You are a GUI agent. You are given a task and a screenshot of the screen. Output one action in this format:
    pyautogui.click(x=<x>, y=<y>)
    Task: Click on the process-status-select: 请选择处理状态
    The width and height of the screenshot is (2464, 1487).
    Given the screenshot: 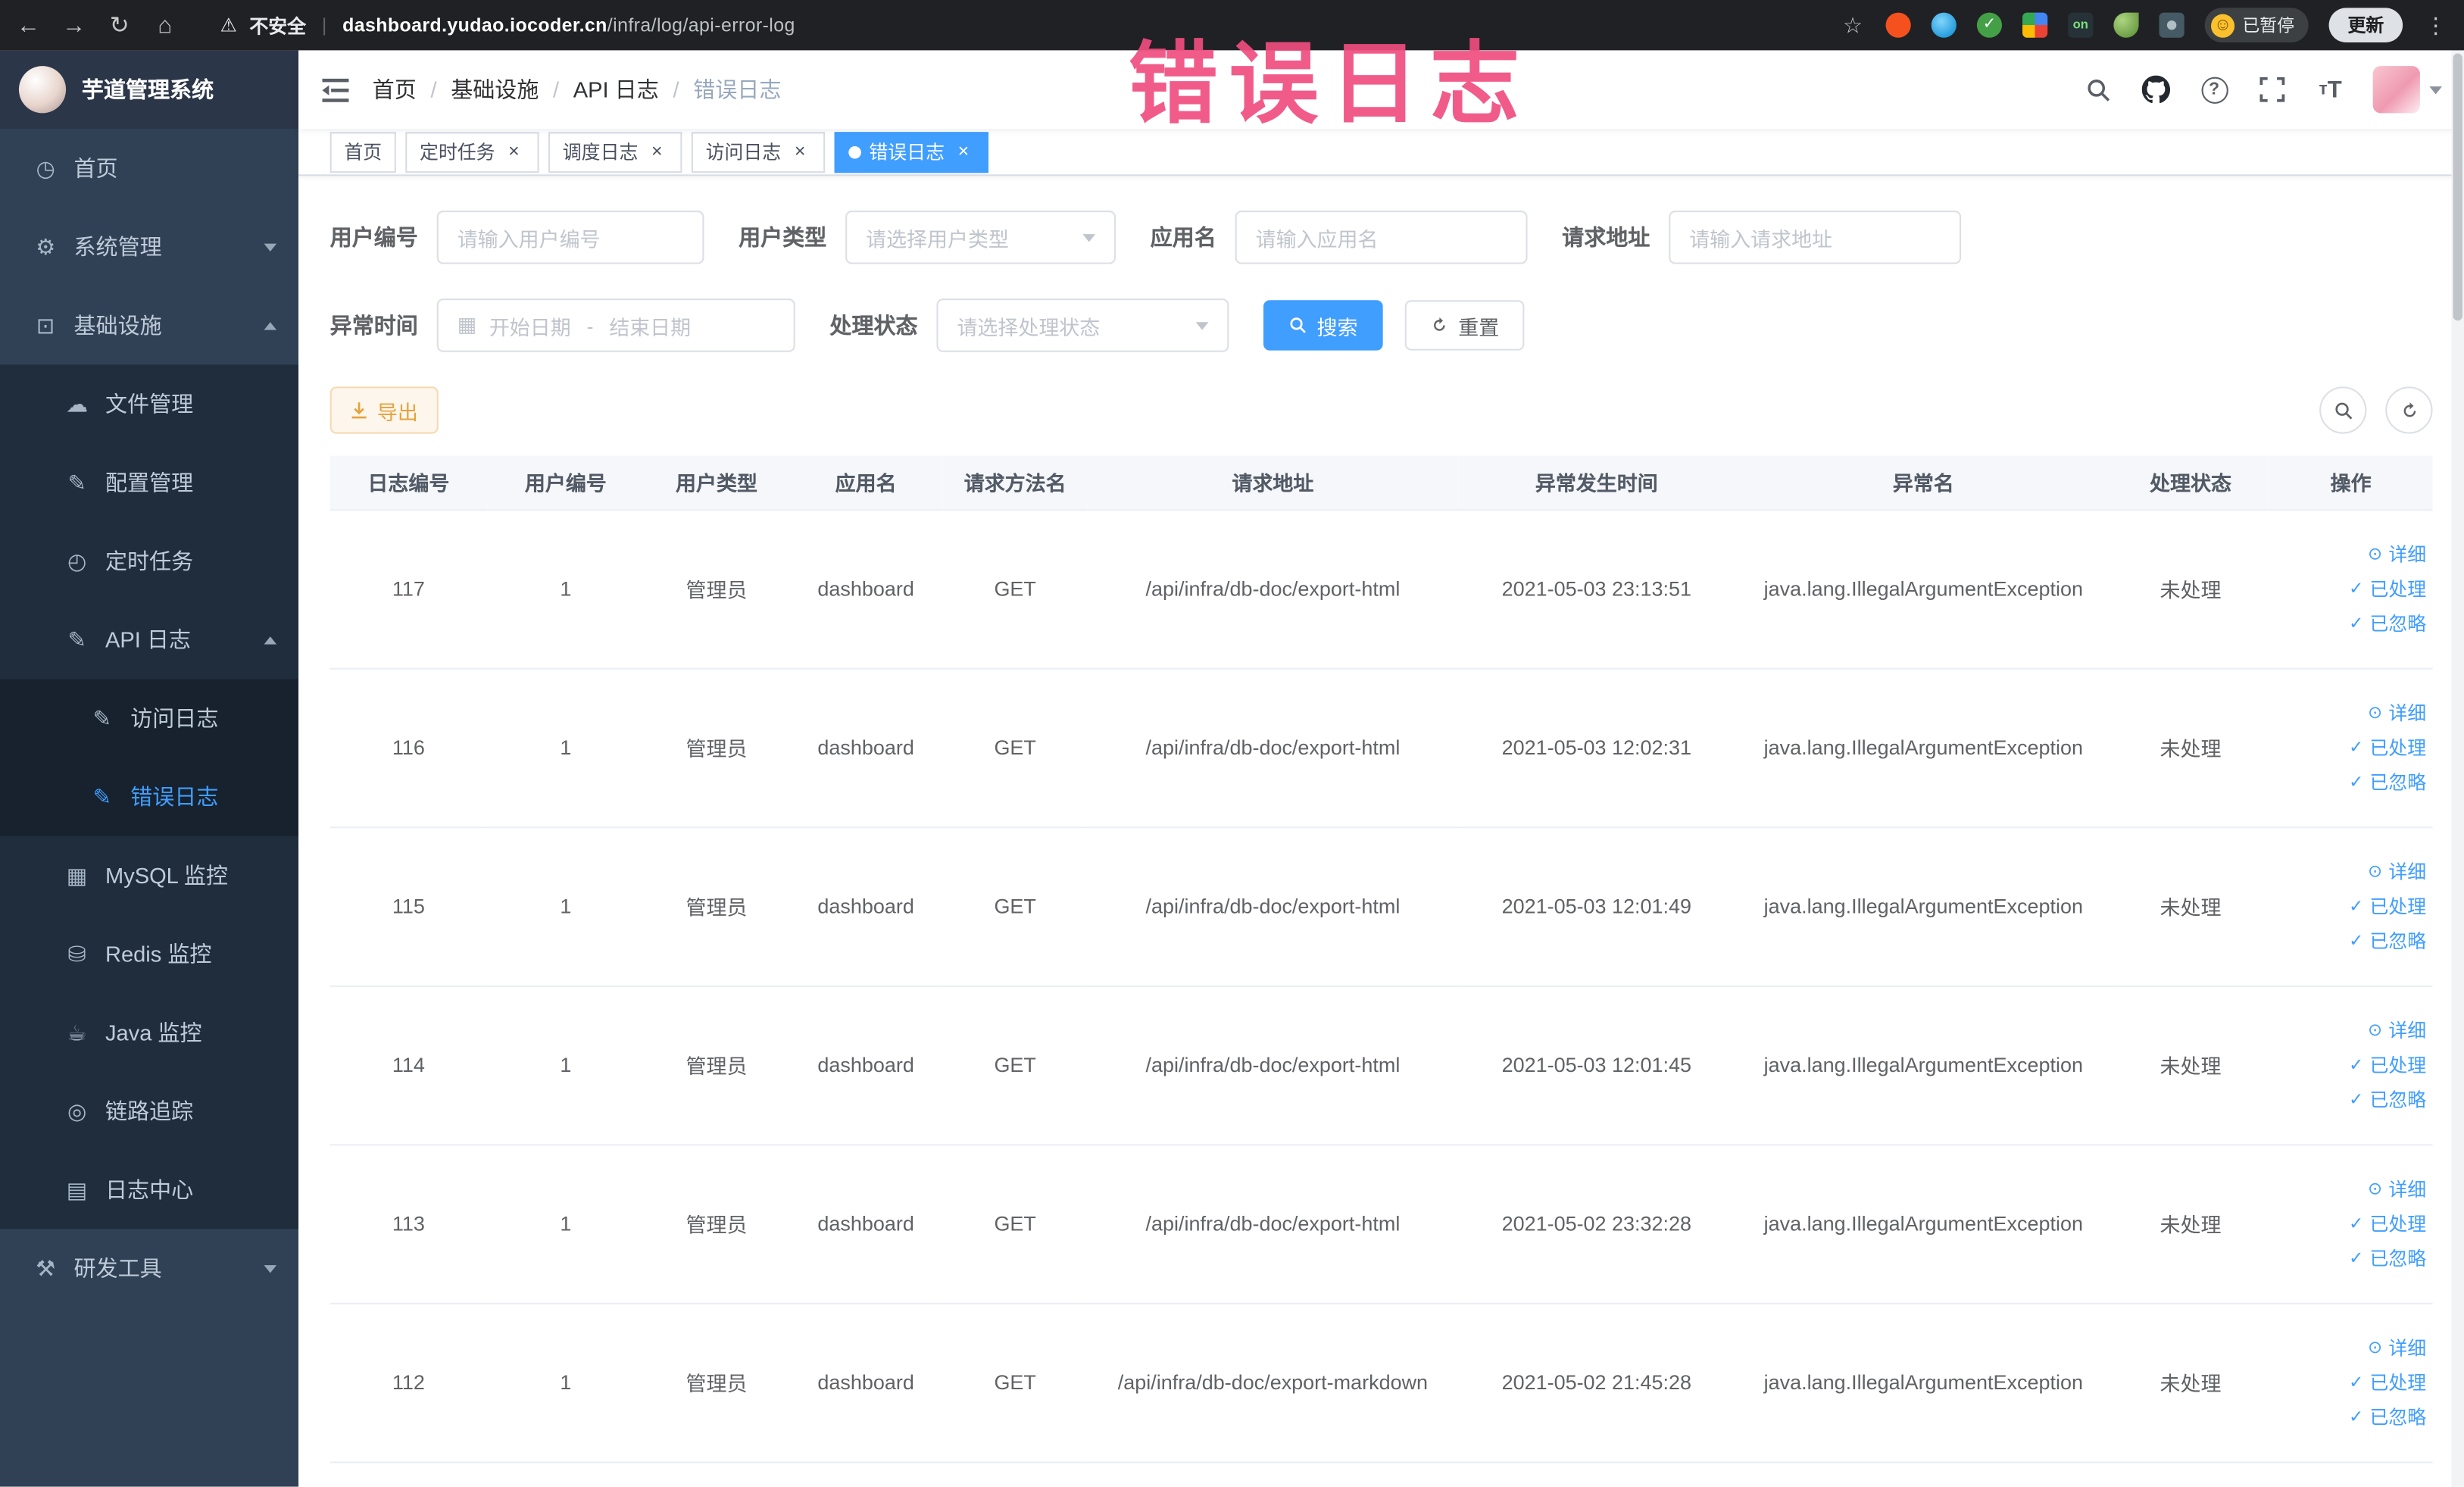 What is the action you would take?
    pyautogui.click(x=1082, y=325)
    